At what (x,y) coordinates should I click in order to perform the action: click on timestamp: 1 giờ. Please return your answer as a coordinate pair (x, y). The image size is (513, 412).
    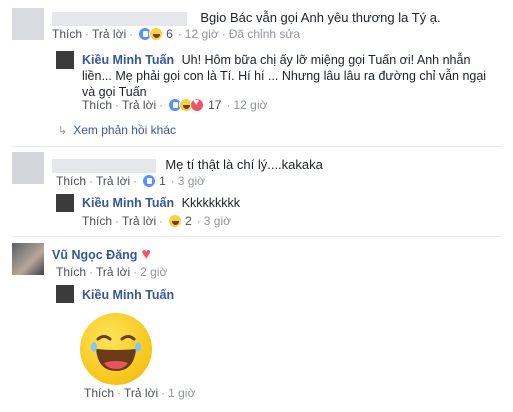
    Looking at the image, I should click on (181, 393).